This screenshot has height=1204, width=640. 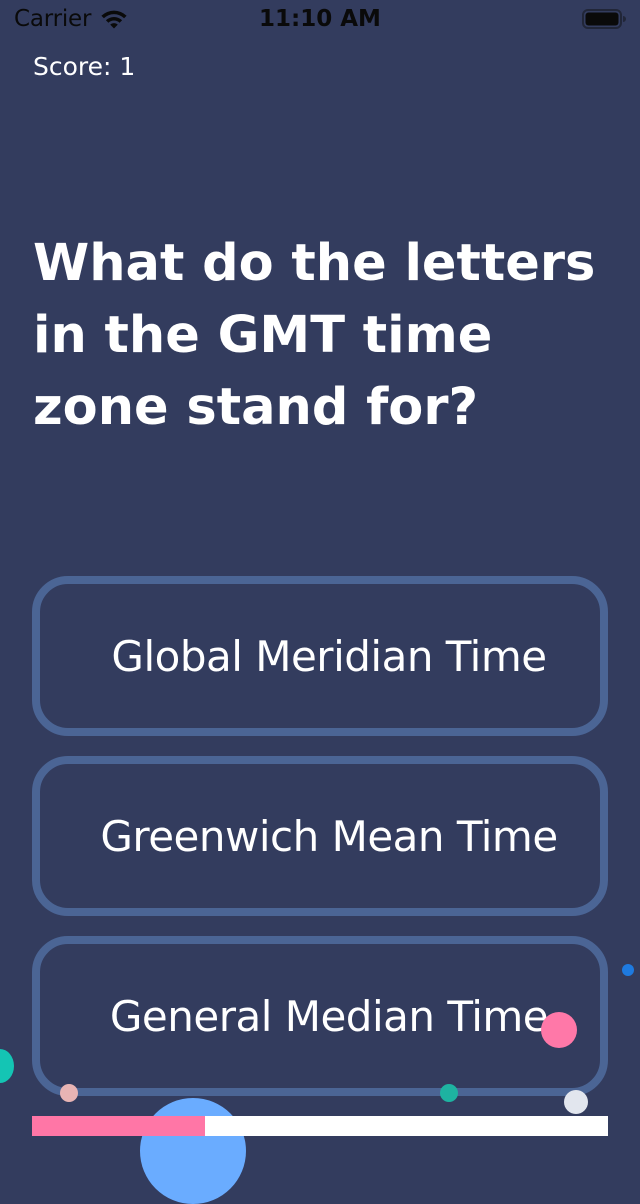 What do you see at coordinates (329, 1016) in the screenshot?
I see `answer-label-3: General Median Time` at bounding box center [329, 1016].